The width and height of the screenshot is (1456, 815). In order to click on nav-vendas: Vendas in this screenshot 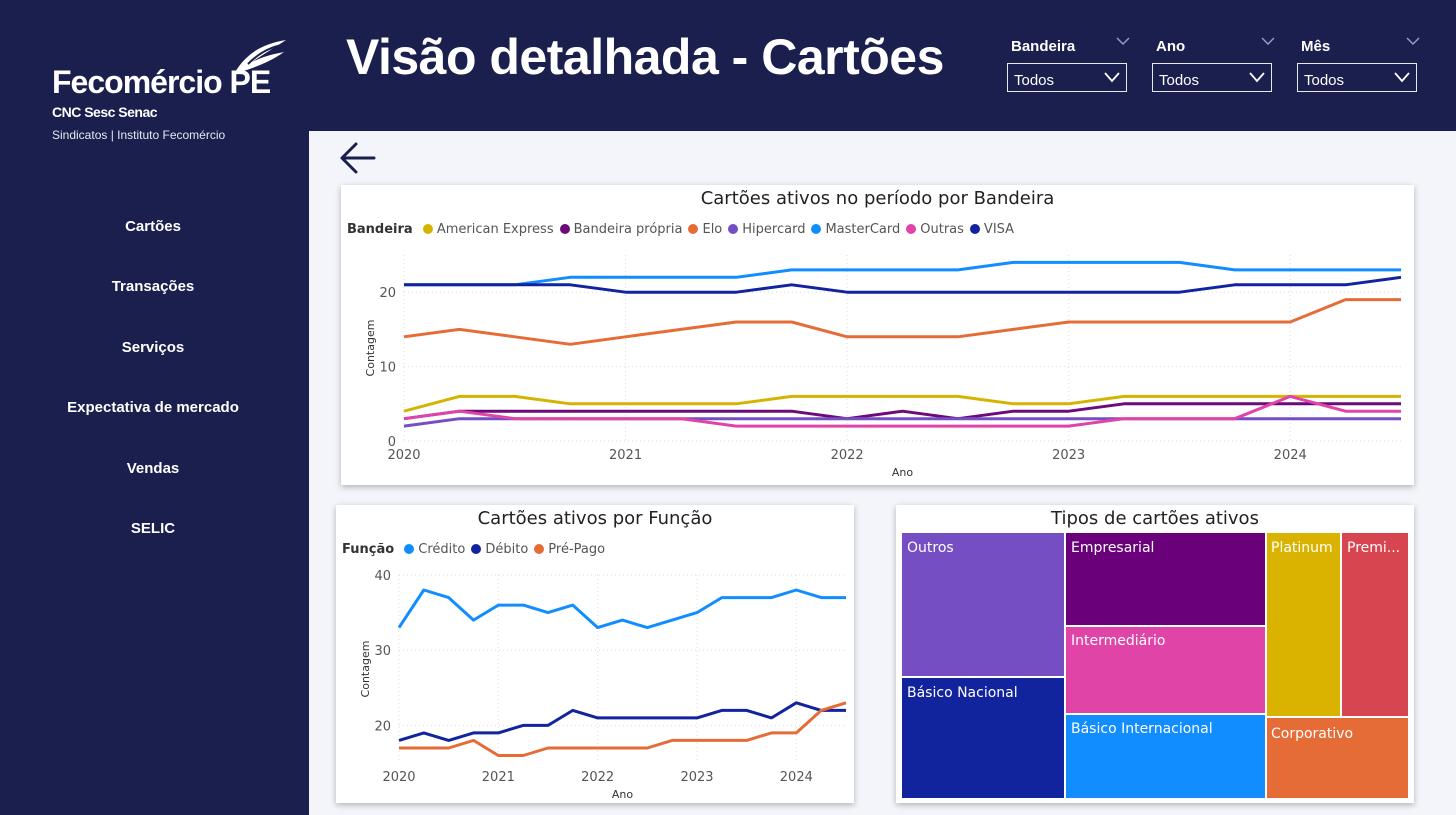, I will do `click(153, 468)`.